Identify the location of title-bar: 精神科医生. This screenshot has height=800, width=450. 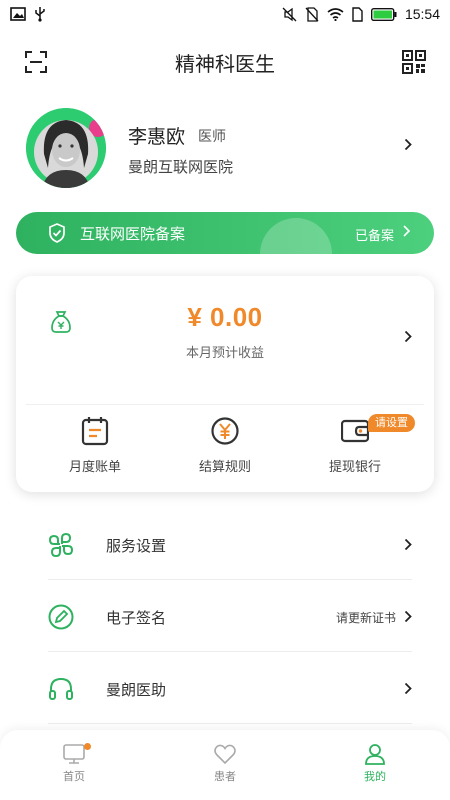
(225, 62).